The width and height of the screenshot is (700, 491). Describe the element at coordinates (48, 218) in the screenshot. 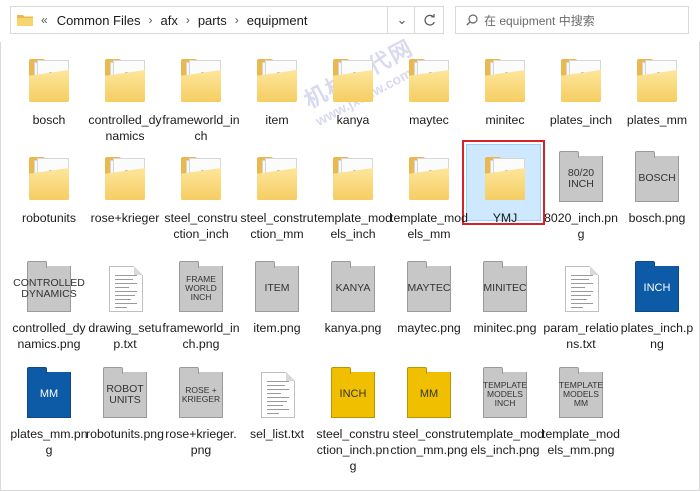

I see `item-label: robotunits` at that location.